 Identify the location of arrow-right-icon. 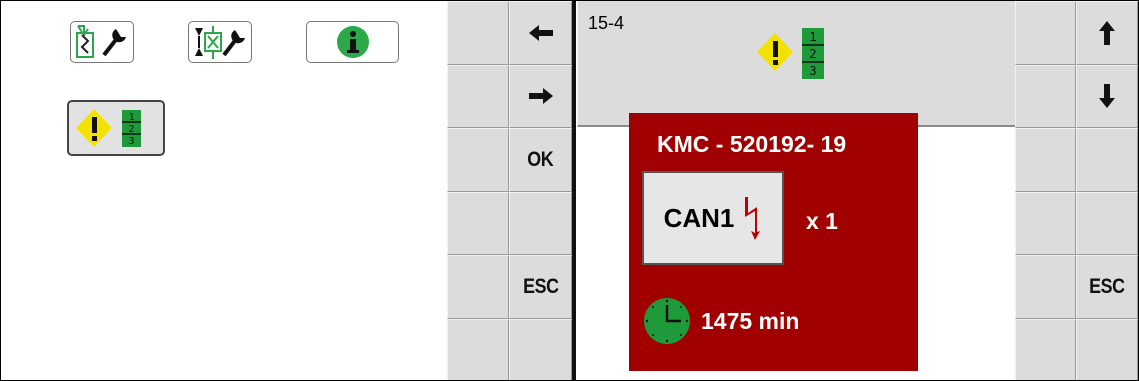
(540, 96).